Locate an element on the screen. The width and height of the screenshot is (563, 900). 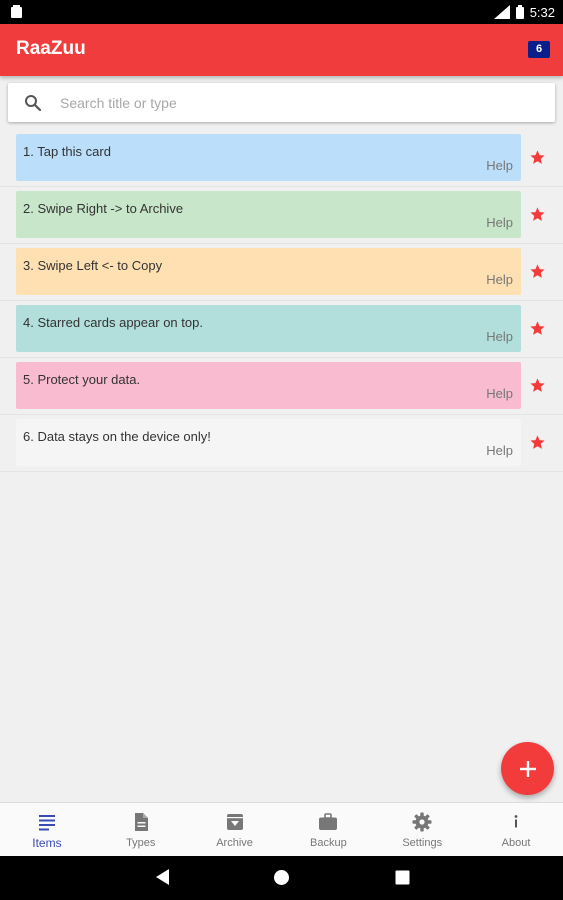
info-icon is located at coordinates (516, 821).